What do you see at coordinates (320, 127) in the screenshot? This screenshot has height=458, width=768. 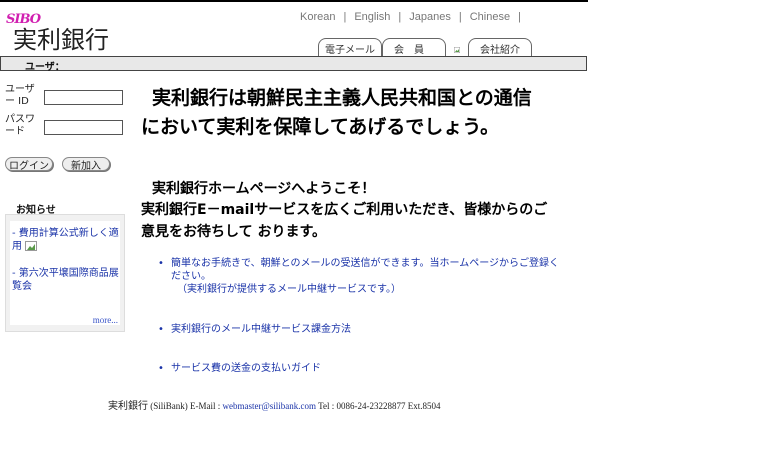 I see `headline-line-2: において実利を保障してあげるでしょう。` at bounding box center [320, 127].